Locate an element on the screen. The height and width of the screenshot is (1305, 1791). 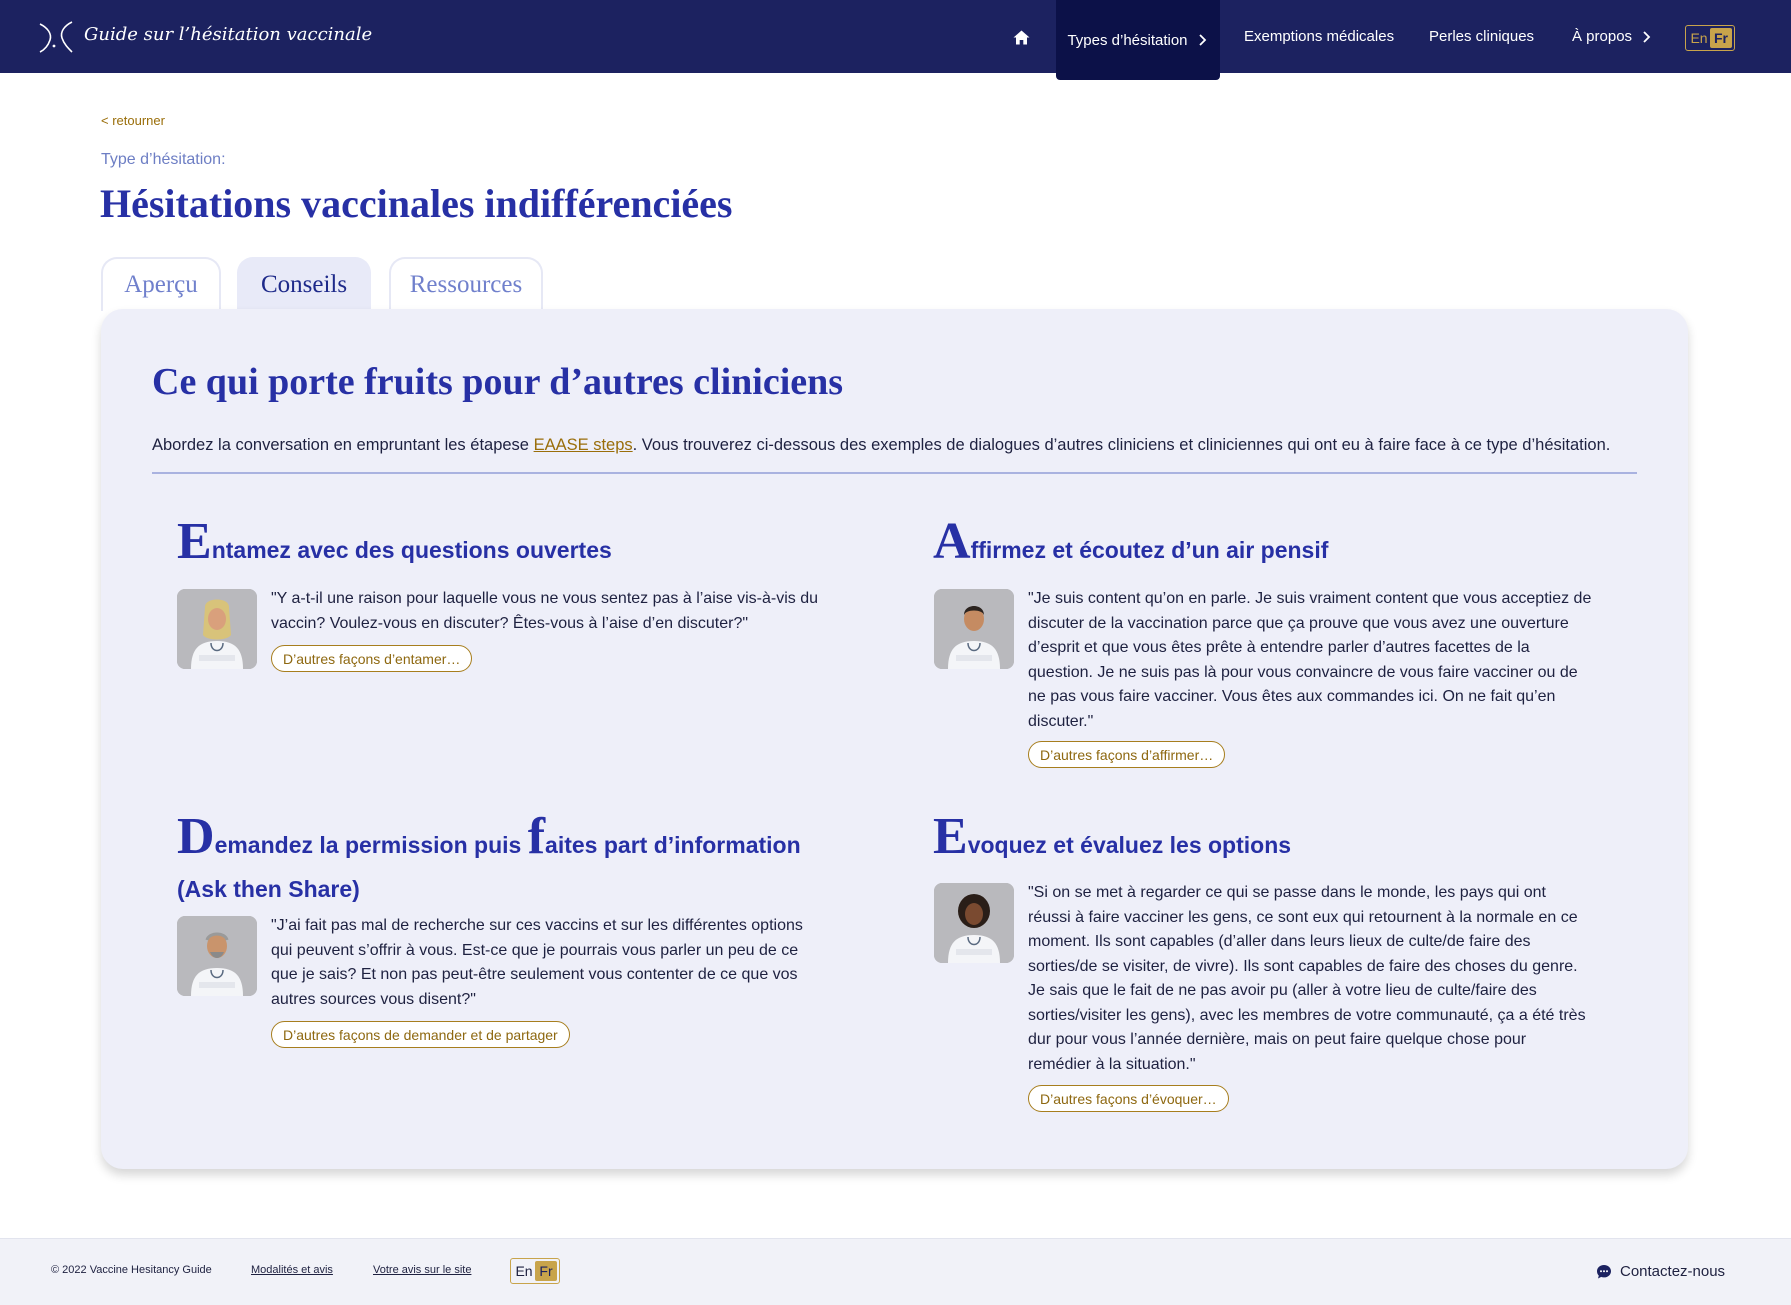
footer-feedback-link: Votre avis sur le site is located at coordinates (422, 1270).